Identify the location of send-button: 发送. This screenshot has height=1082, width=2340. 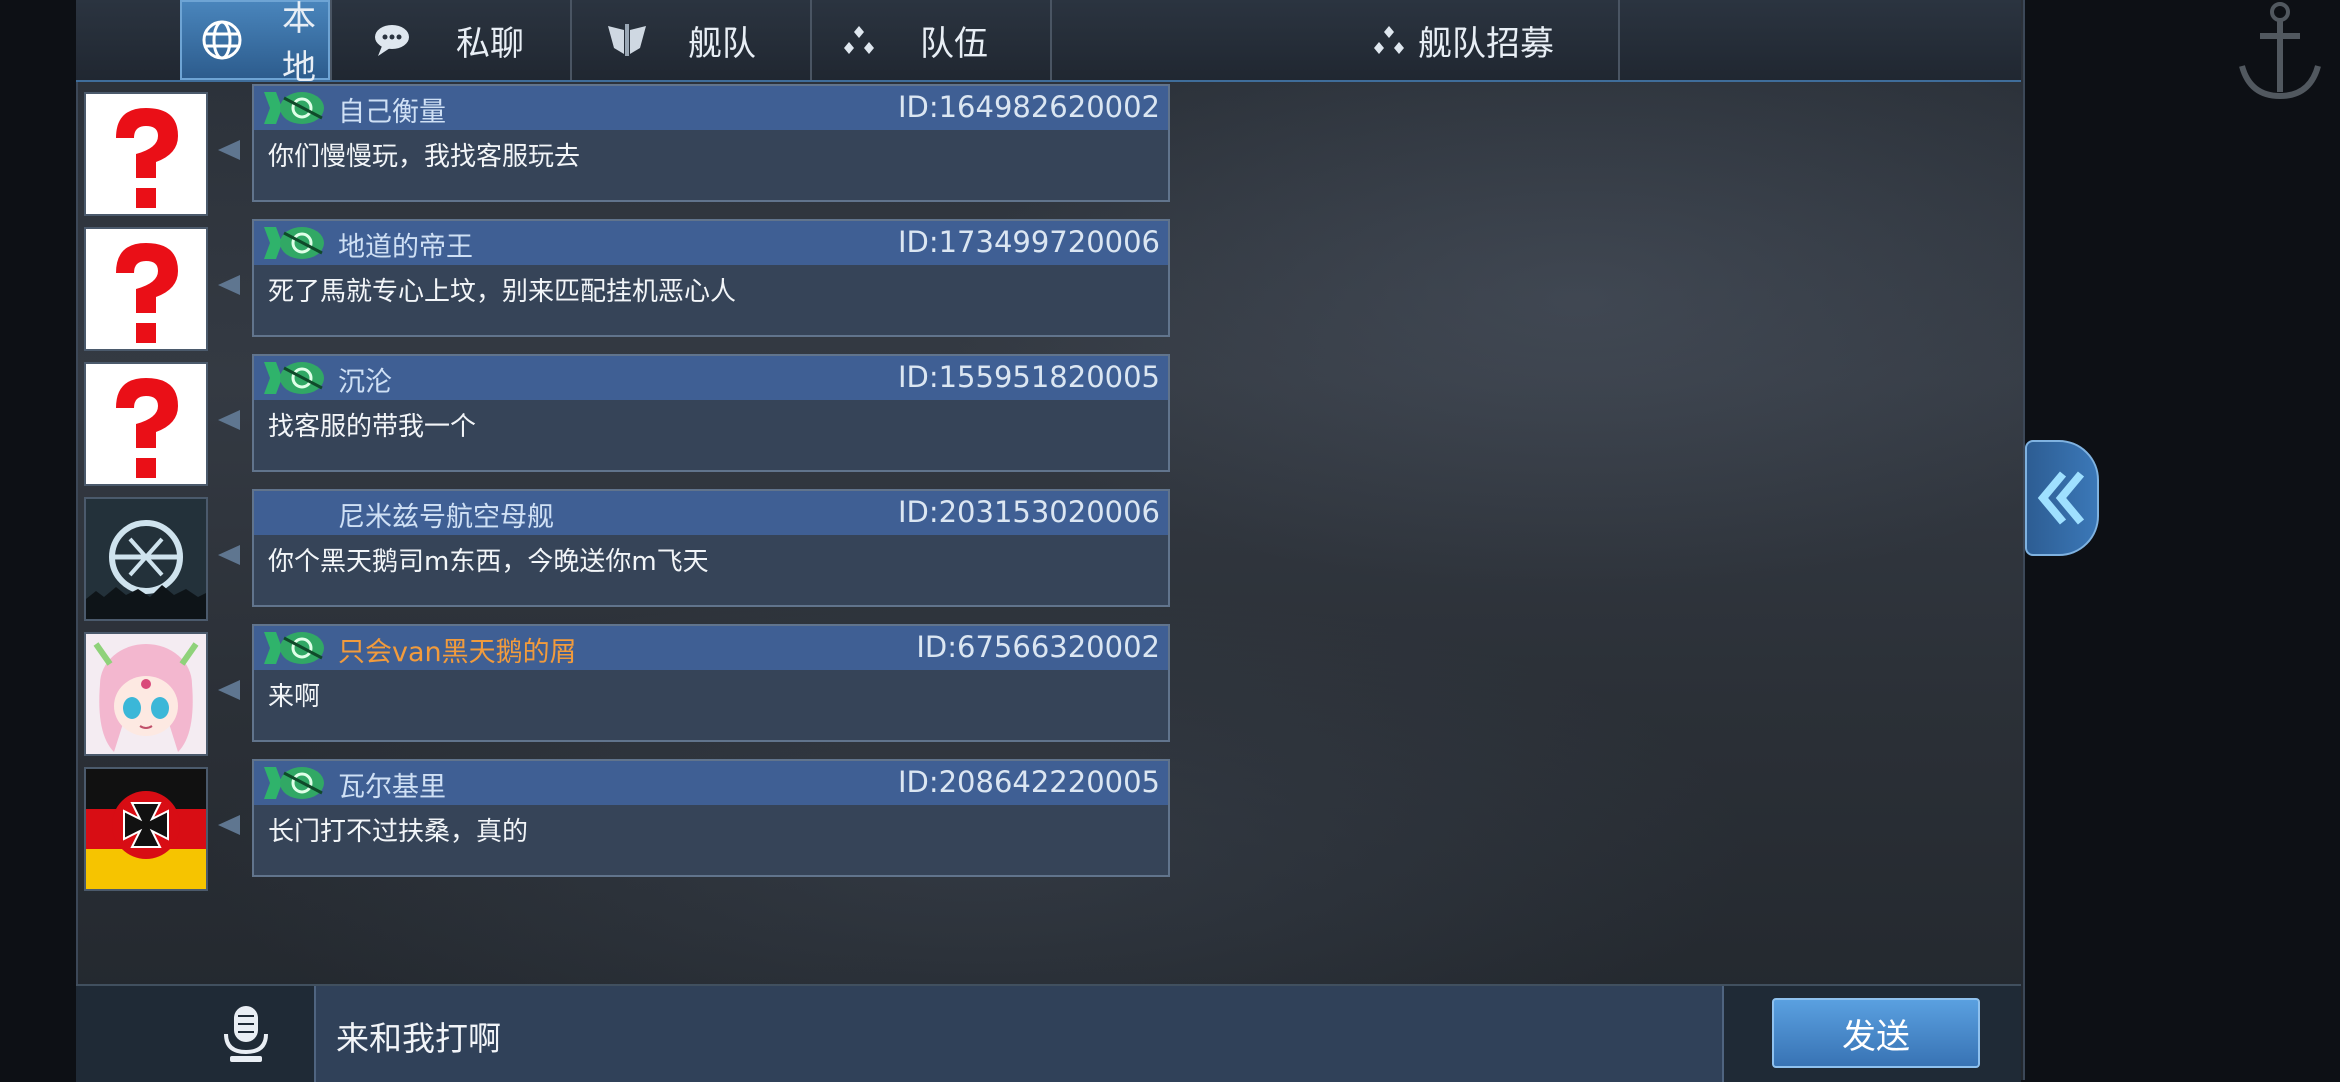
(1876, 1033).